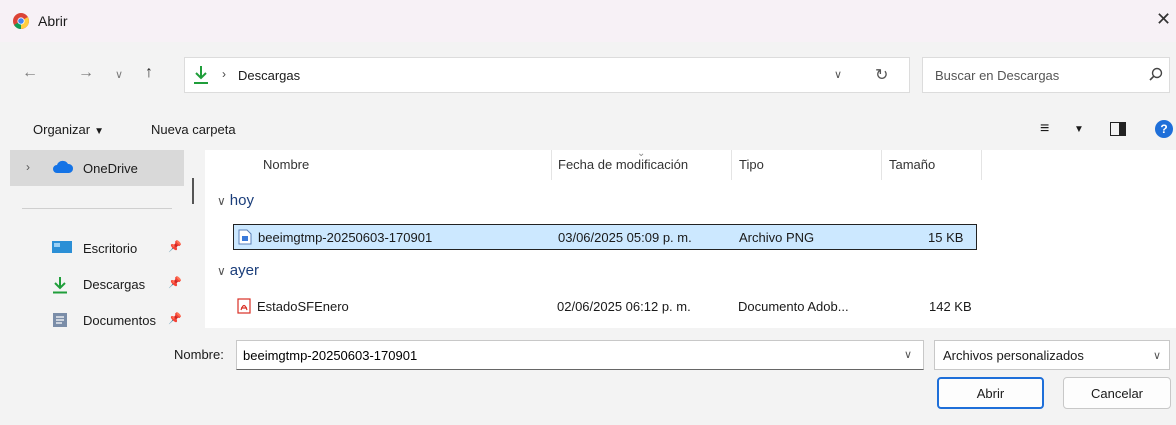  Describe the element at coordinates (881, 75) in the screenshot. I see `refresh-icon: ↻` at that location.